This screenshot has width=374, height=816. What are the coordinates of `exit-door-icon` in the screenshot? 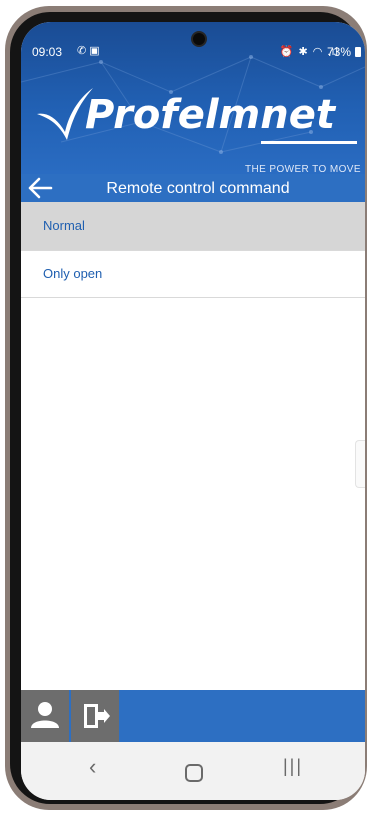 It's located at (97, 716).